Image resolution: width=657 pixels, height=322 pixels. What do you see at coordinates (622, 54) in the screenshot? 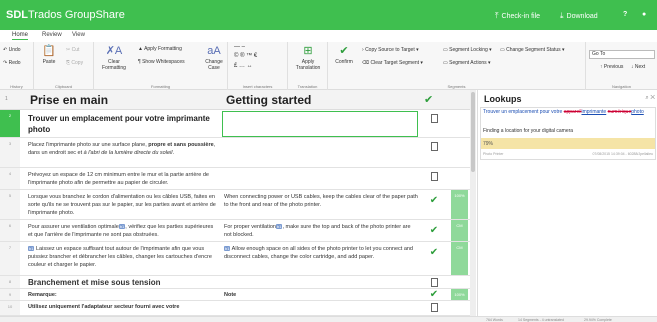
I see `goto-input: Go To` at bounding box center [622, 54].